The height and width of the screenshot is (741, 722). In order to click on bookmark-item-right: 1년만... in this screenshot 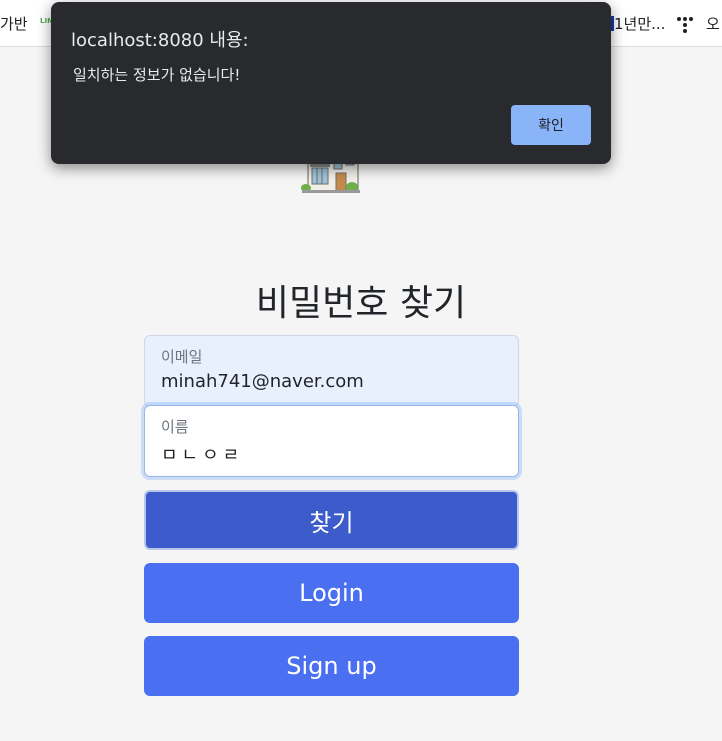, I will do `click(634, 23)`.